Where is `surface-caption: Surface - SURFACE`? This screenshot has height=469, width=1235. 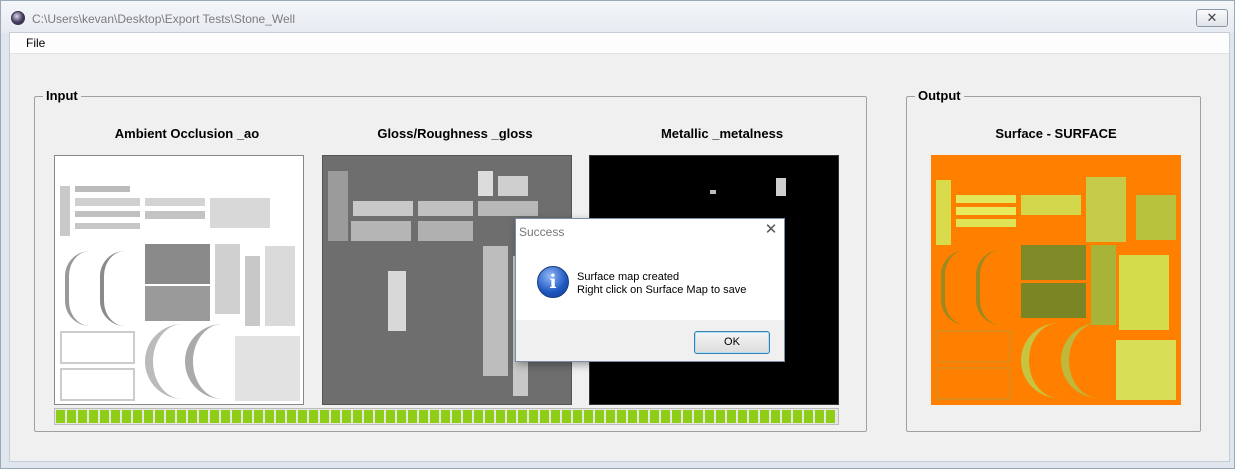 surface-caption: Surface - SURFACE is located at coordinates (1056, 133).